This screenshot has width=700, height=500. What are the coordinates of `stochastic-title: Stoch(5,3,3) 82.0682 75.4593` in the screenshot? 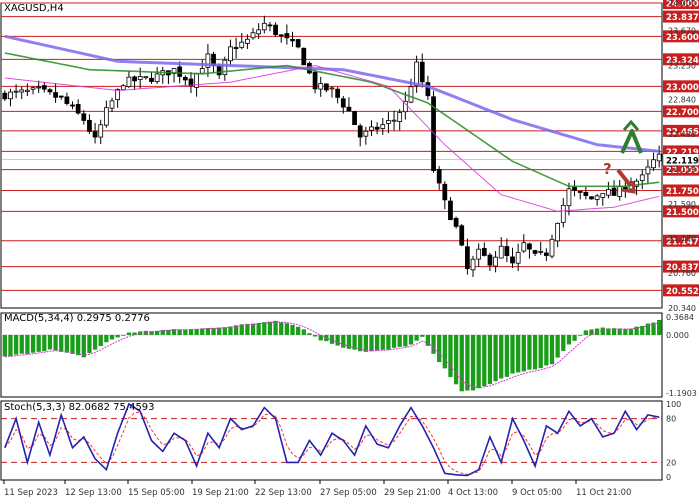 It's located at (79, 407).